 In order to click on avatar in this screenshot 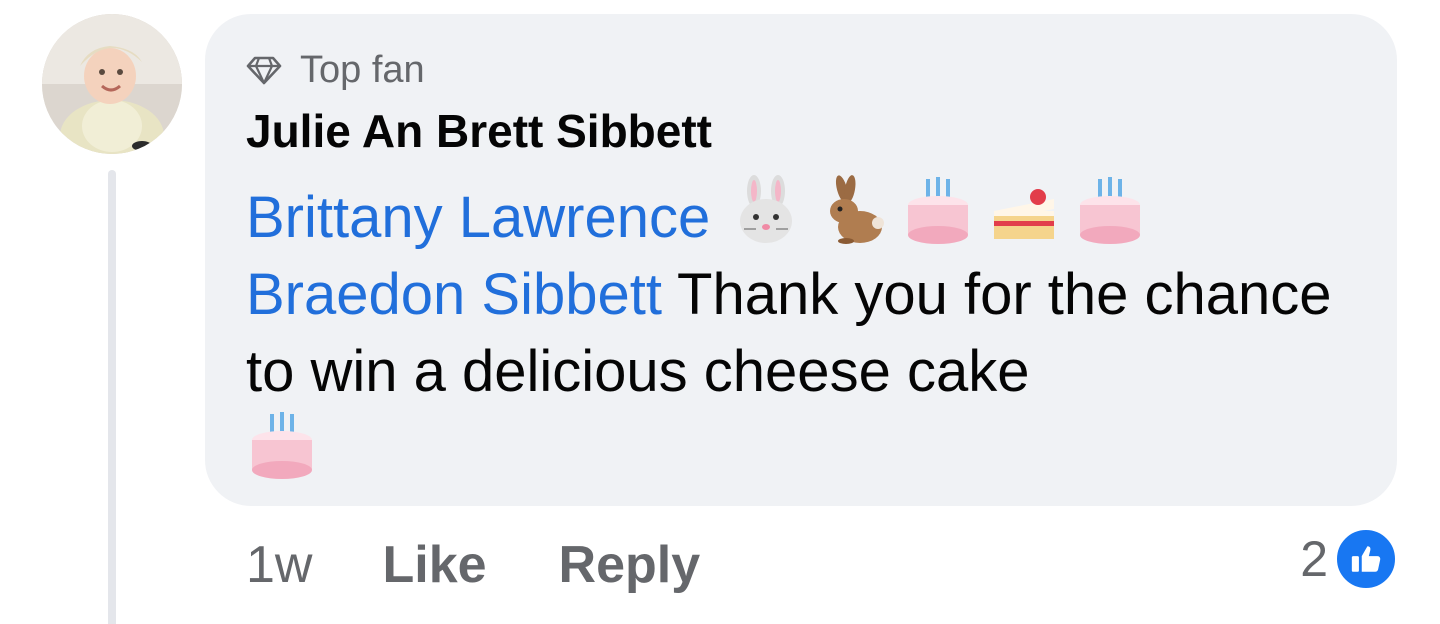, I will do `click(112, 84)`.